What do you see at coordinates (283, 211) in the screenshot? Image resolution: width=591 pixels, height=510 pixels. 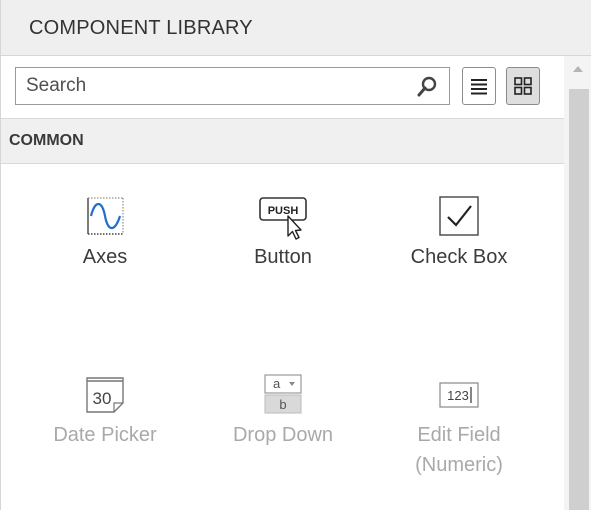 I see `push-button-icon-text: PUSH` at bounding box center [283, 211].